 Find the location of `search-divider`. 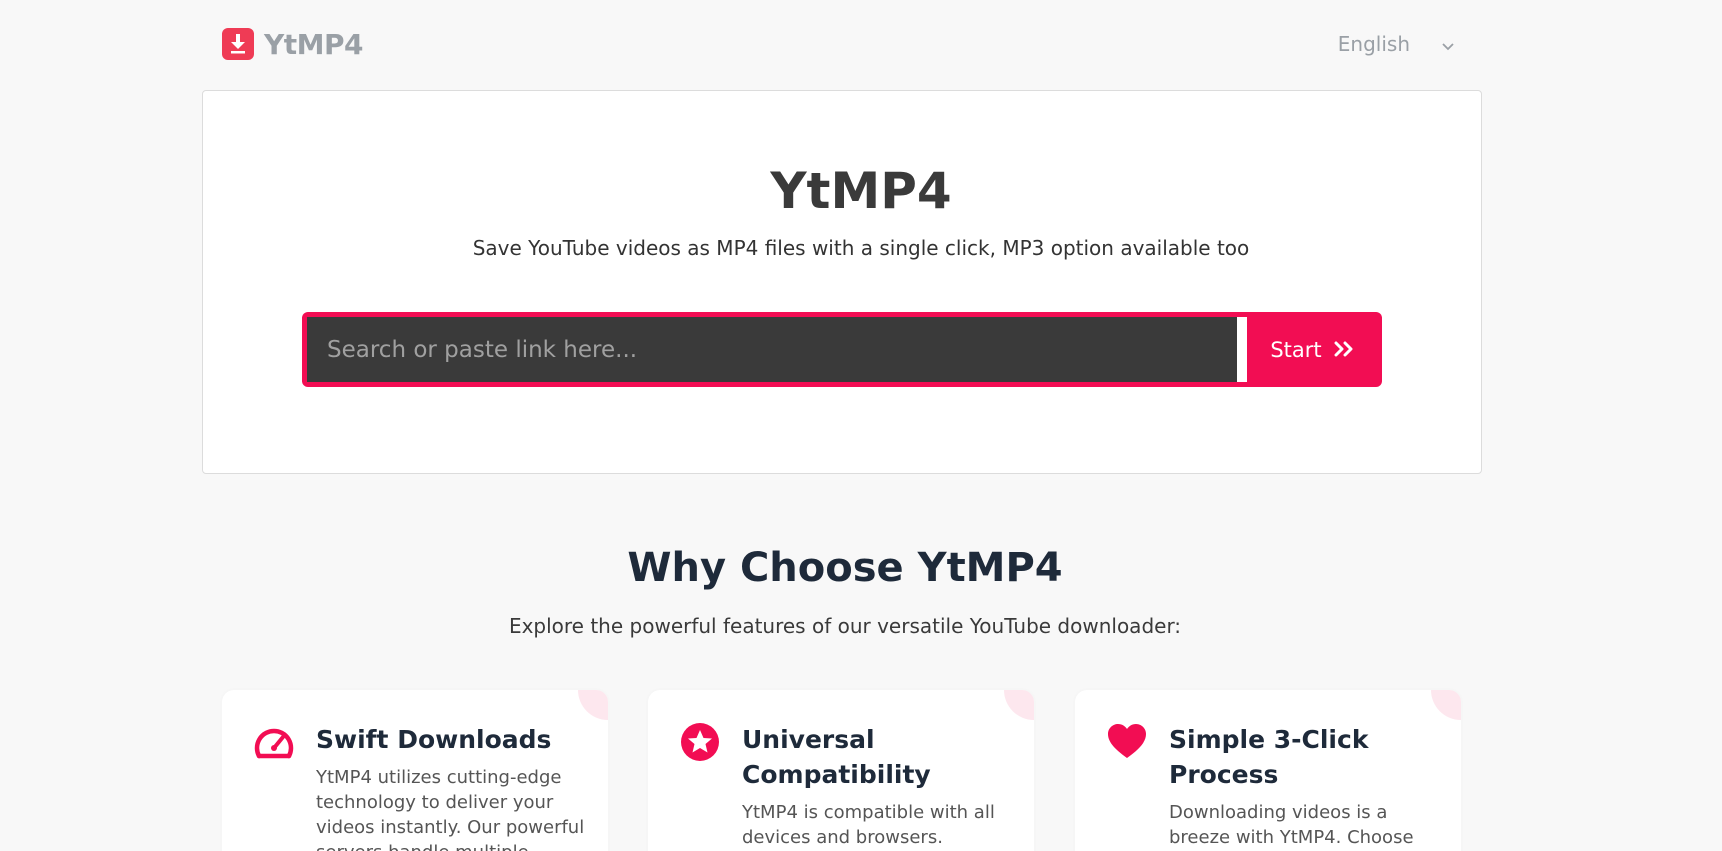

search-divider is located at coordinates (1242, 349).